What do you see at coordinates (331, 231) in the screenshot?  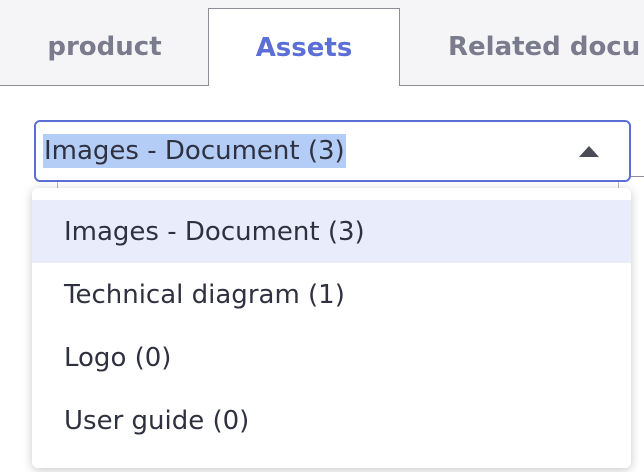 I see `option-images-document: Images - Document (3)` at bounding box center [331, 231].